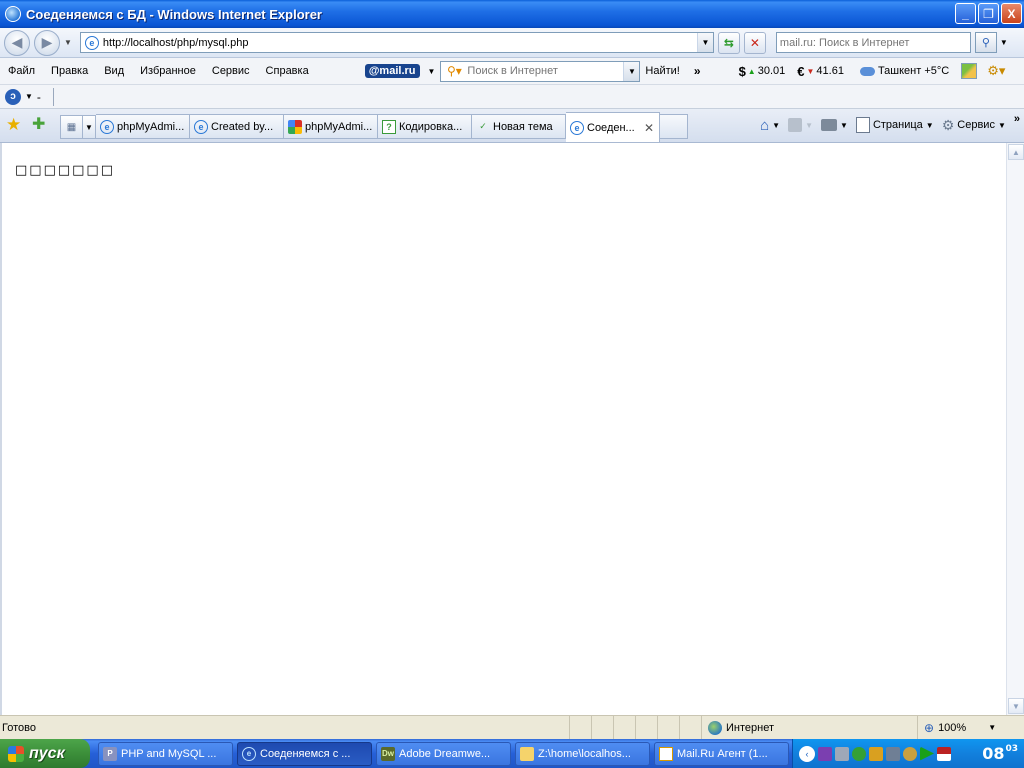 The height and width of the screenshot is (768, 1024). What do you see at coordinates (89, 127) in the screenshot?
I see `tab-list-dropdown: ▼` at bounding box center [89, 127].